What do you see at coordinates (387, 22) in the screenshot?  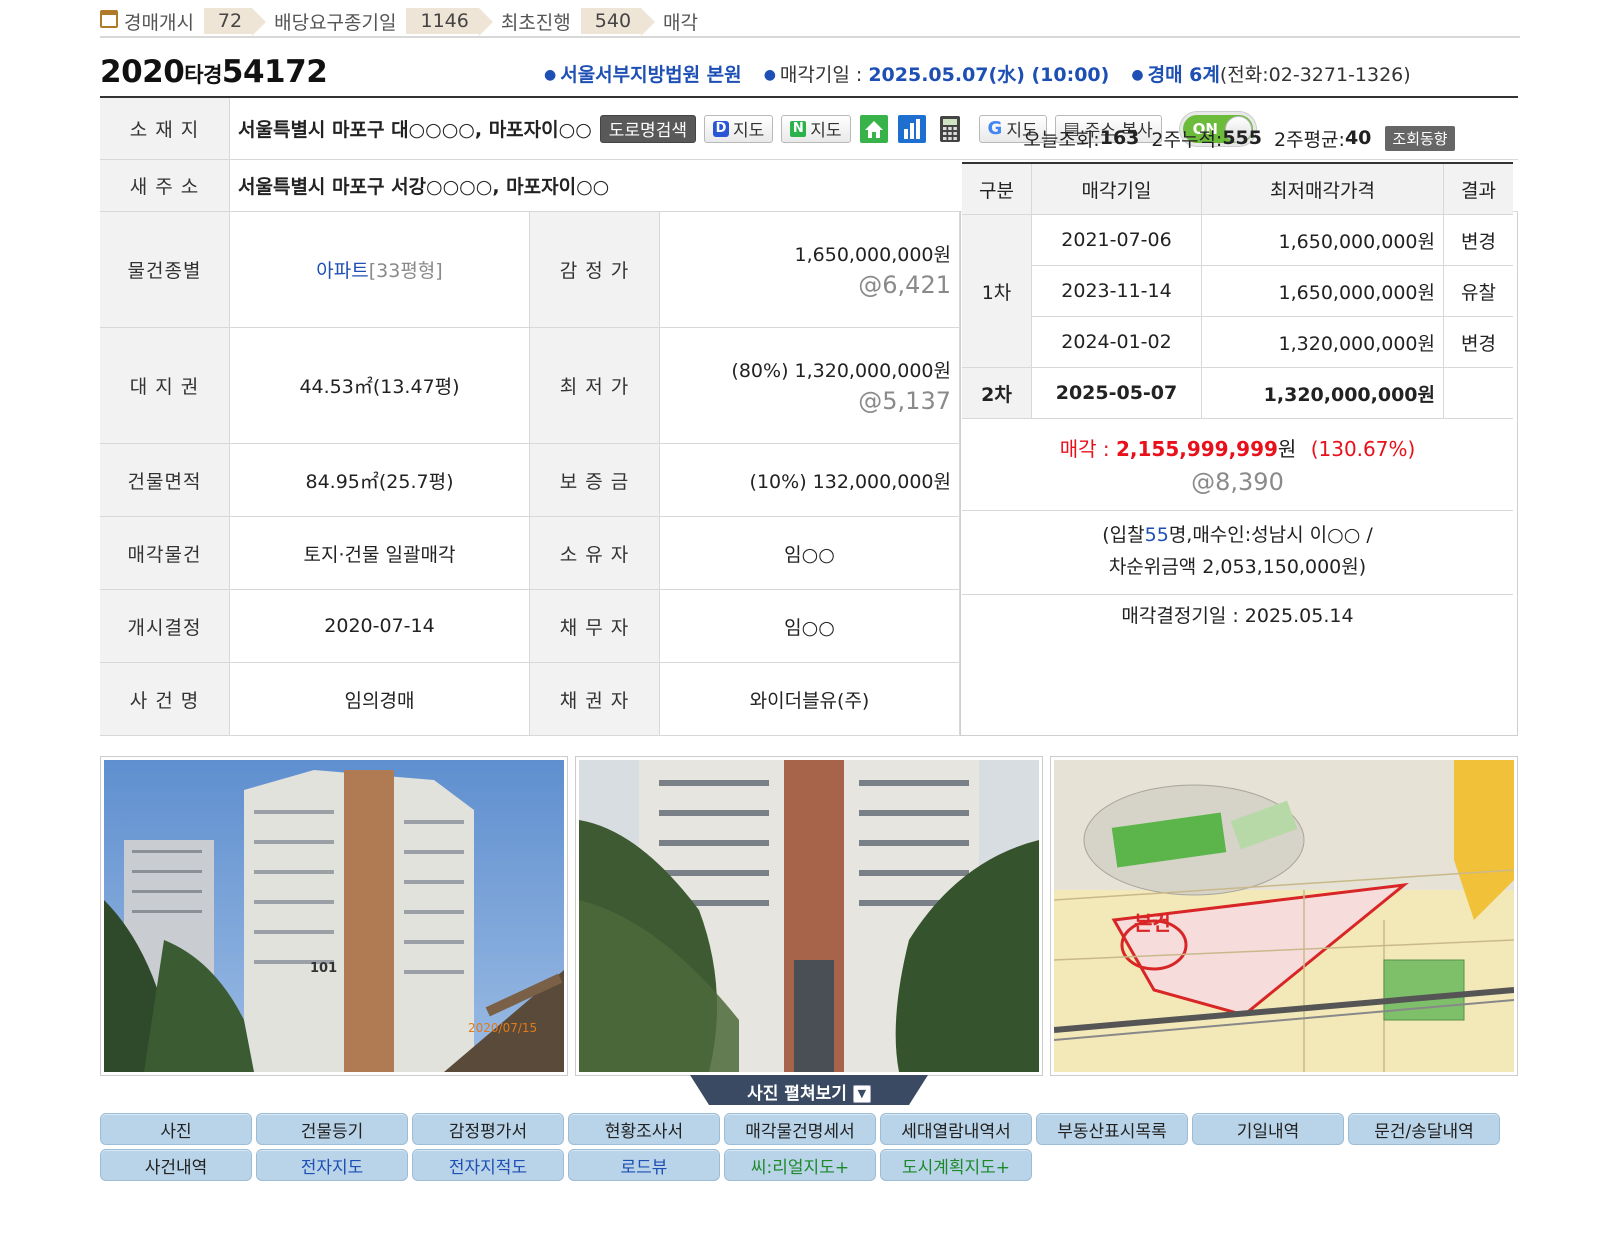 I see `progress-step-claim-deadline: 배당요구종기일 1146` at bounding box center [387, 22].